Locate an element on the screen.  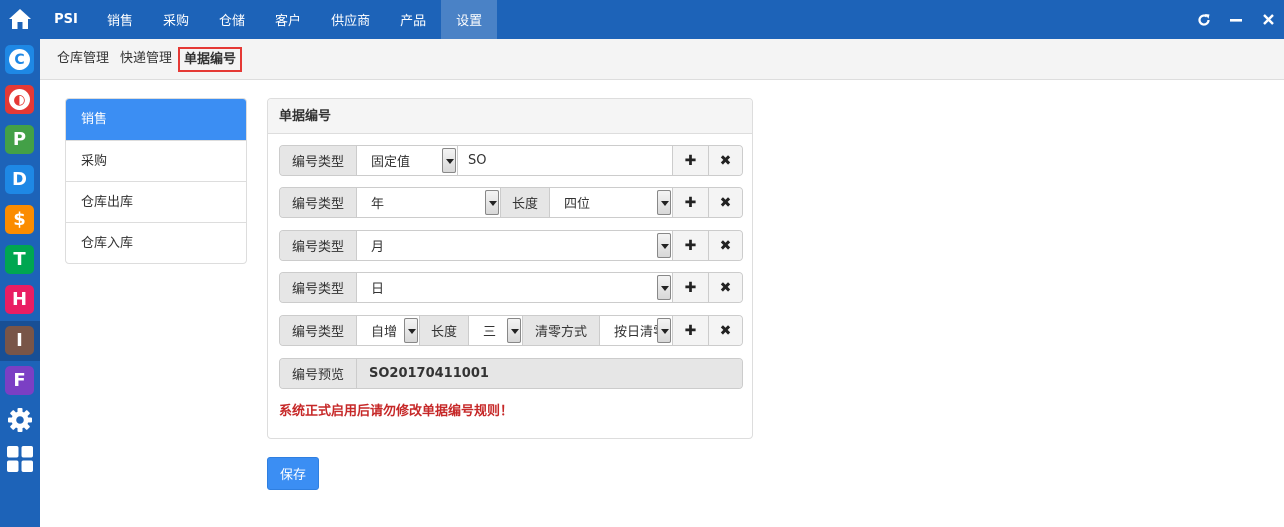
rule-row-1: 编号类型 固定值 SO ✚ ✖ is located at coordinates (511, 160).